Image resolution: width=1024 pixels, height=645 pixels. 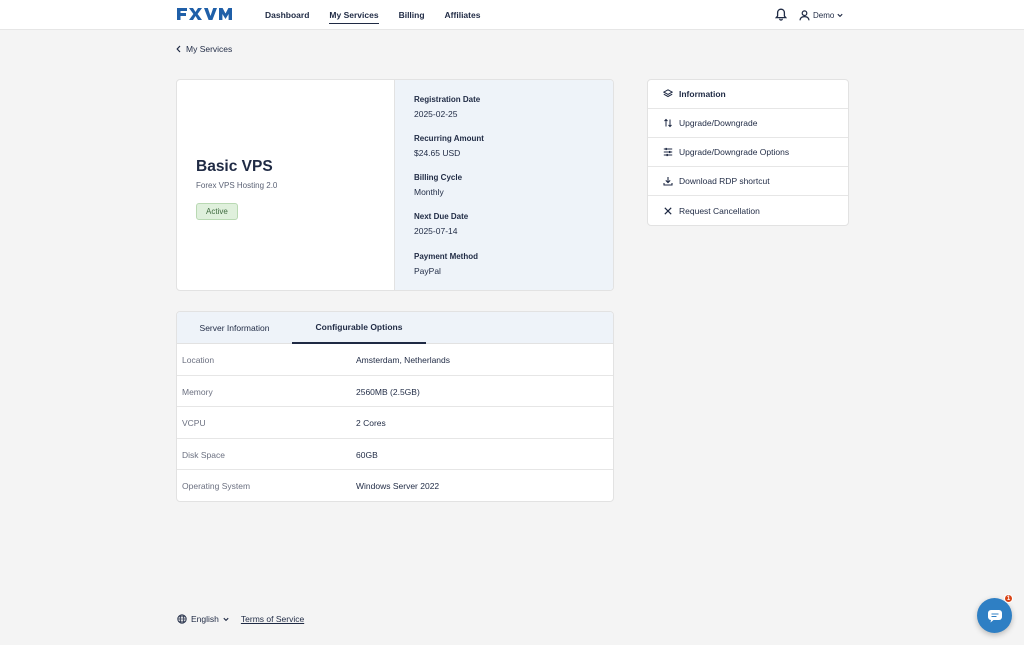 What do you see at coordinates (412, 15) in the screenshot?
I see `nav-billing: Billing` at bounding box center [412, 15].